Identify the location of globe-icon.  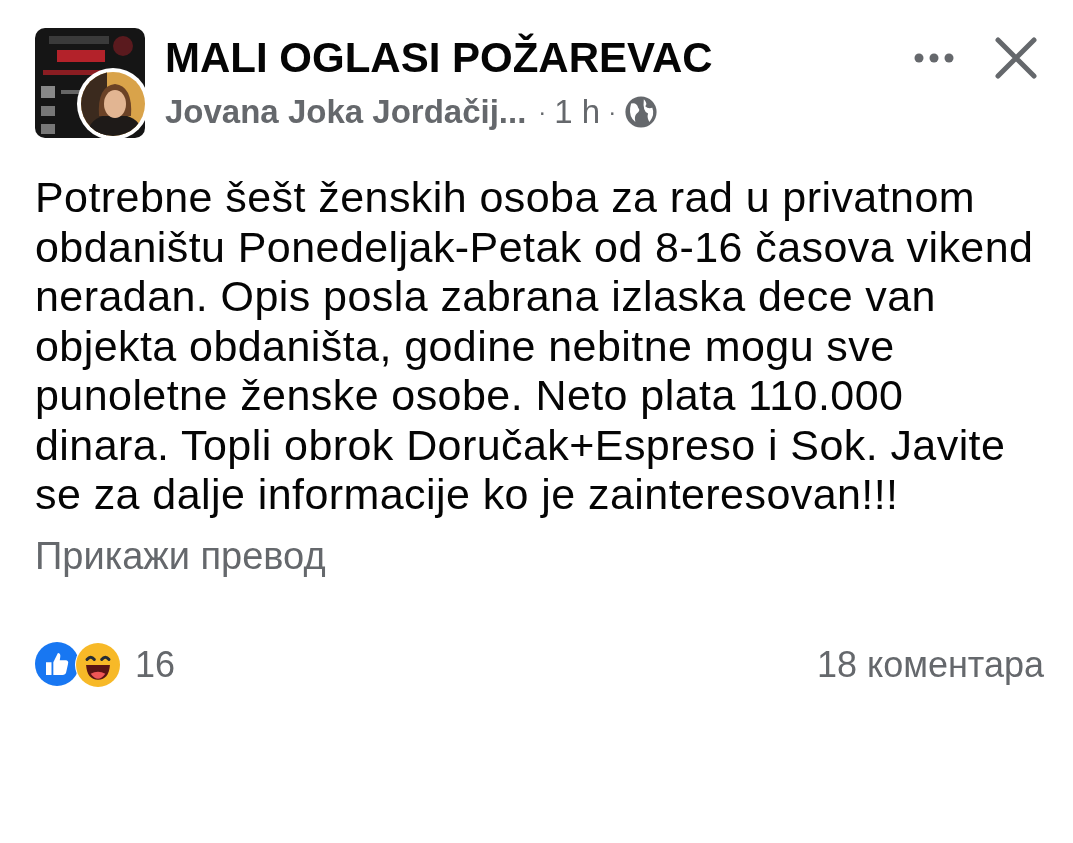
(641, 112).